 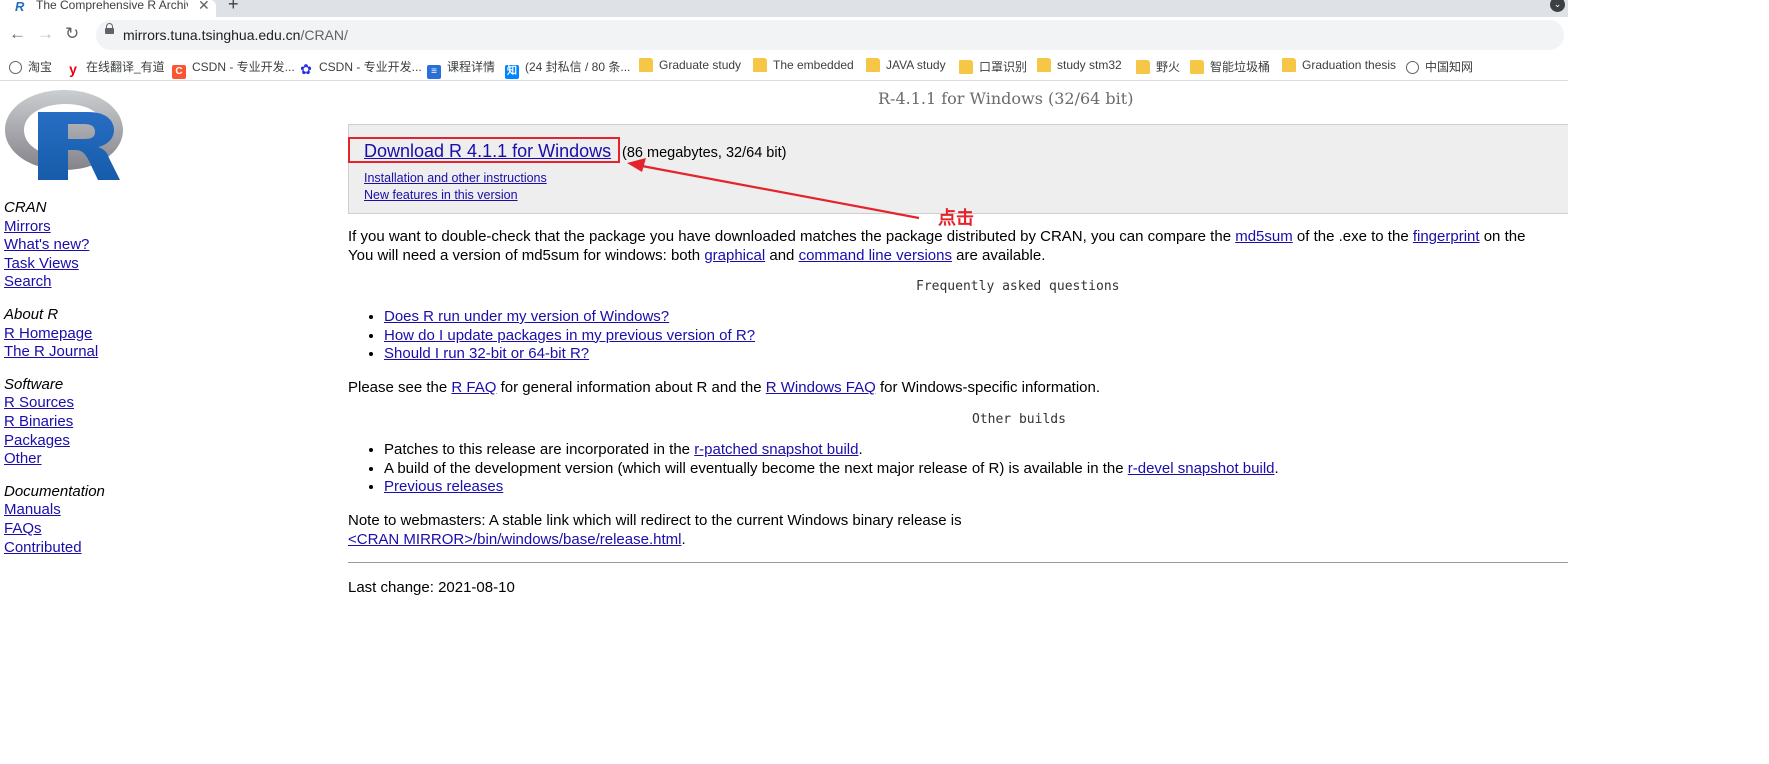 I want to click on page-title: R-4.1.1 for Windows (32/64 bit), so click(x=1006, y=98).